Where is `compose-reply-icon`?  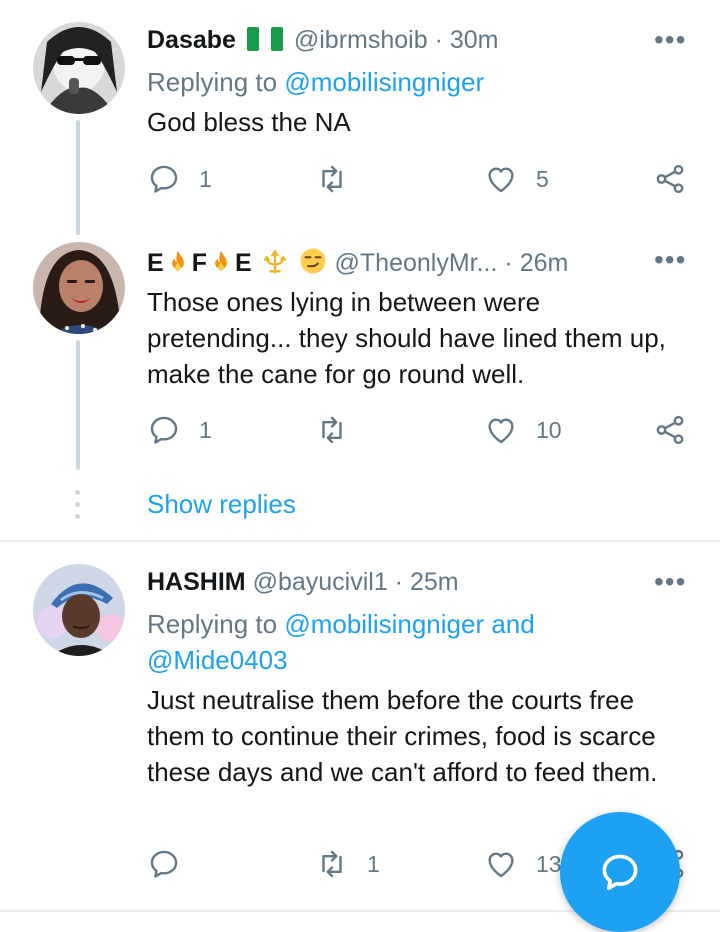
compose-reply-icon is located at coordinates (620, 872).